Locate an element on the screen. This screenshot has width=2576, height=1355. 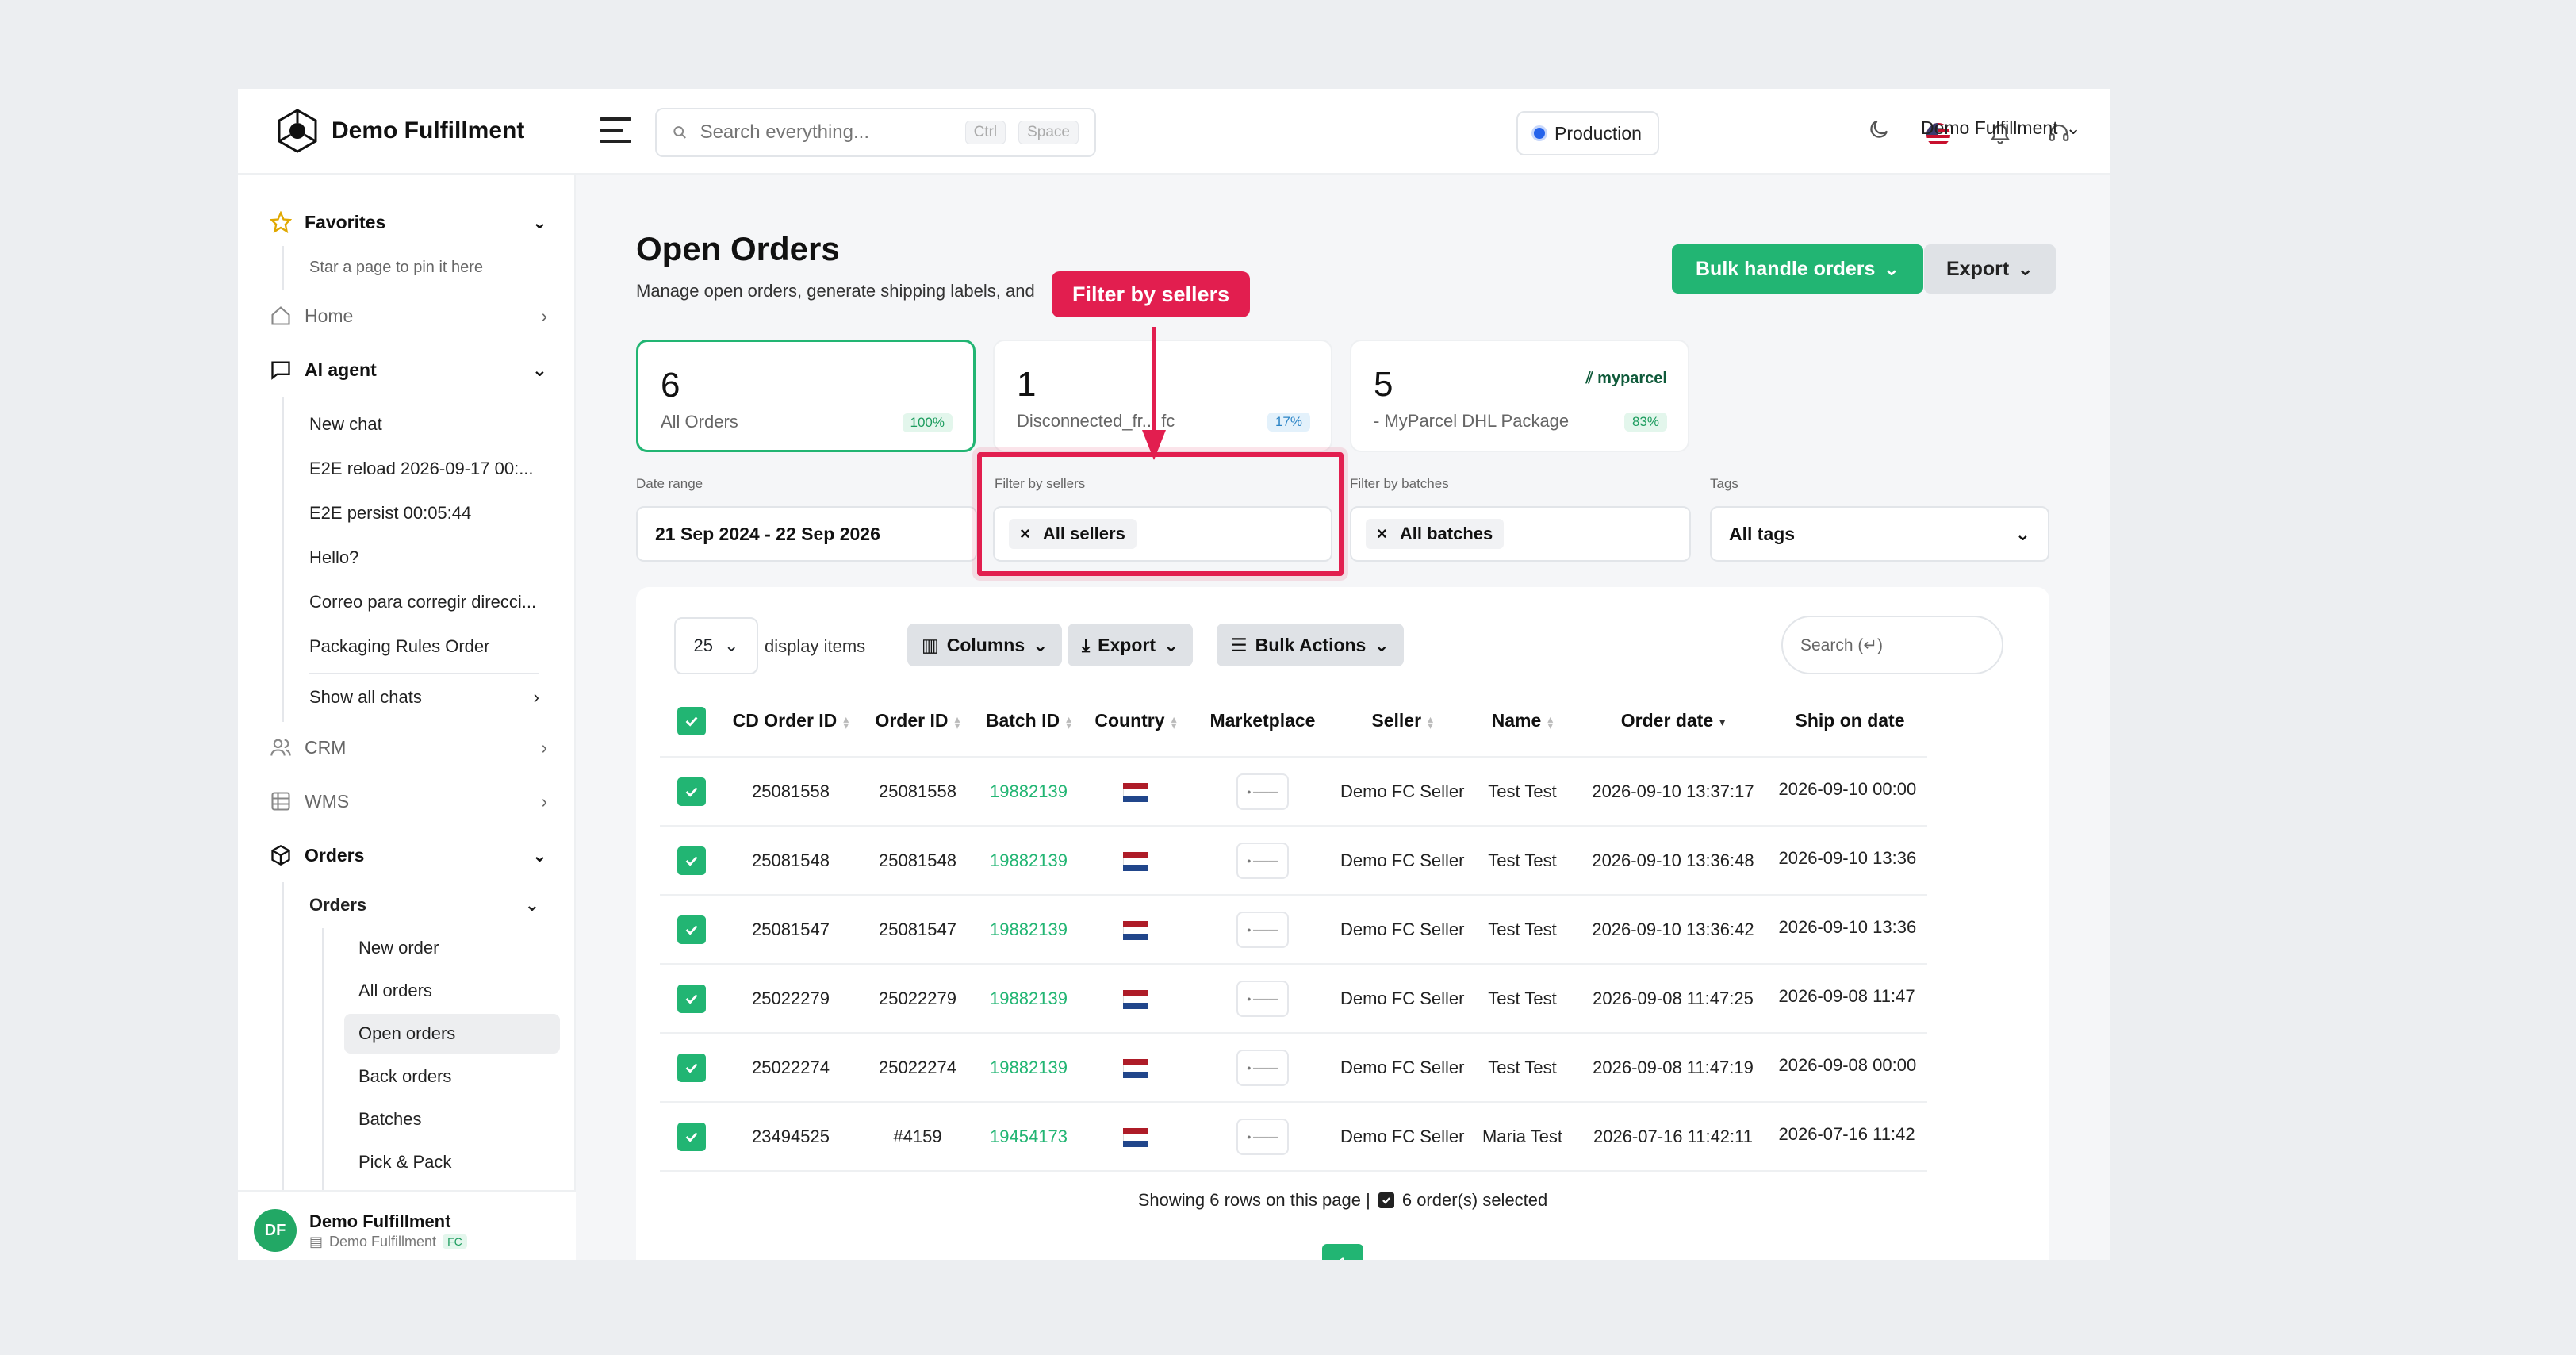
sidebar-ai-agent: AI agent ⌄ is located at coordinates (409, 370).